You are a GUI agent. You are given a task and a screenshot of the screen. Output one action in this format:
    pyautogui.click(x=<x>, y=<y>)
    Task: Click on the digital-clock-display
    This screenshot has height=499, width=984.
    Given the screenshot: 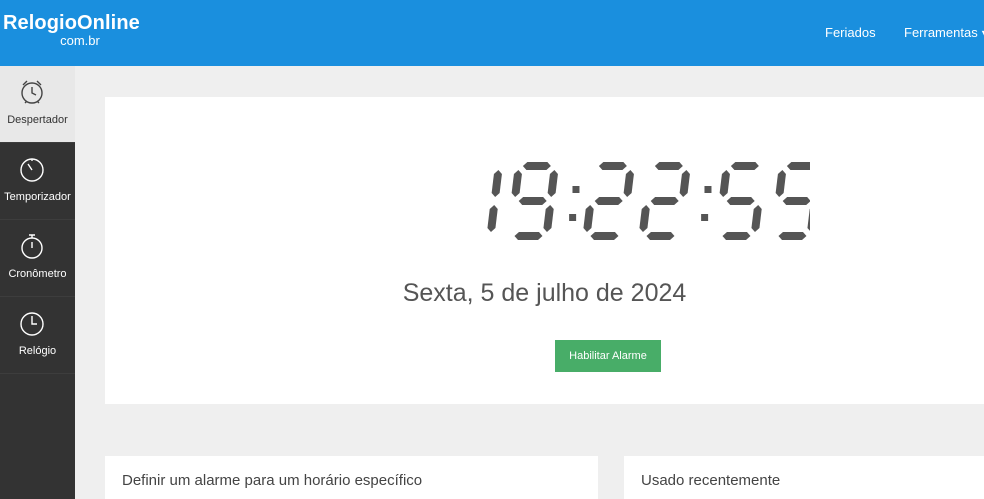 What is the action you would take?
    pyautogui.click(x=648, y=201)
    